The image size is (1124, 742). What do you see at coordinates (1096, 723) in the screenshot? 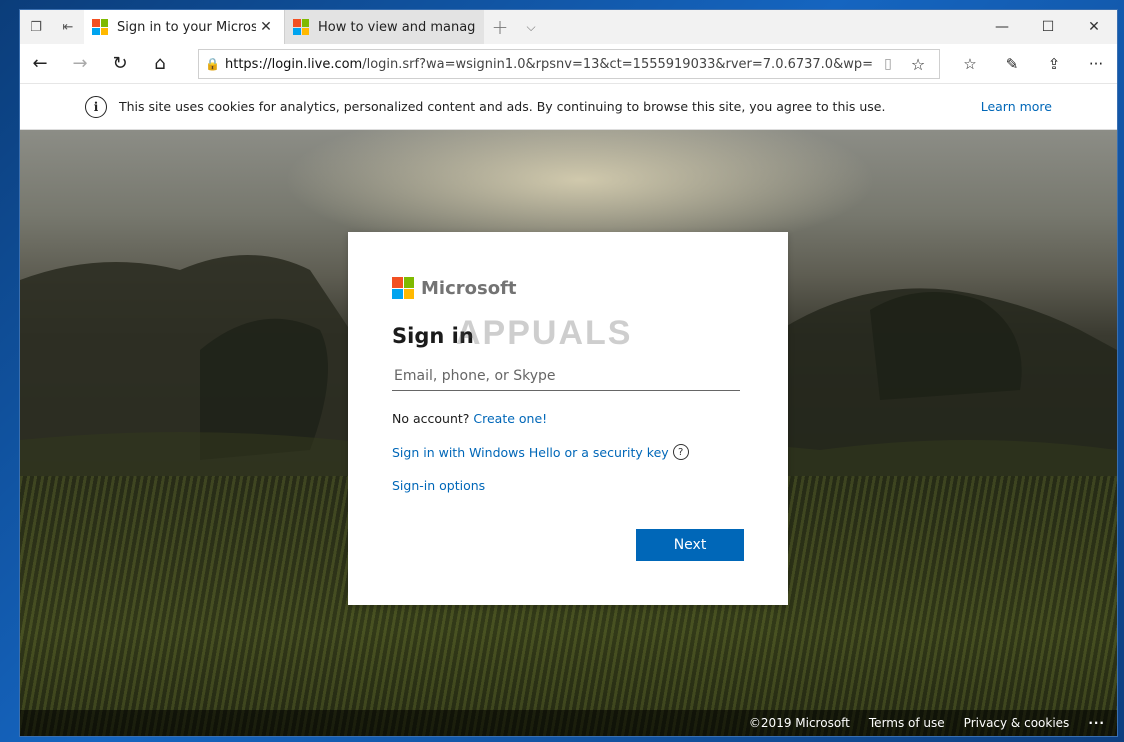
I see `footer-more-icon: ···` at bounding box center [1096, 723].